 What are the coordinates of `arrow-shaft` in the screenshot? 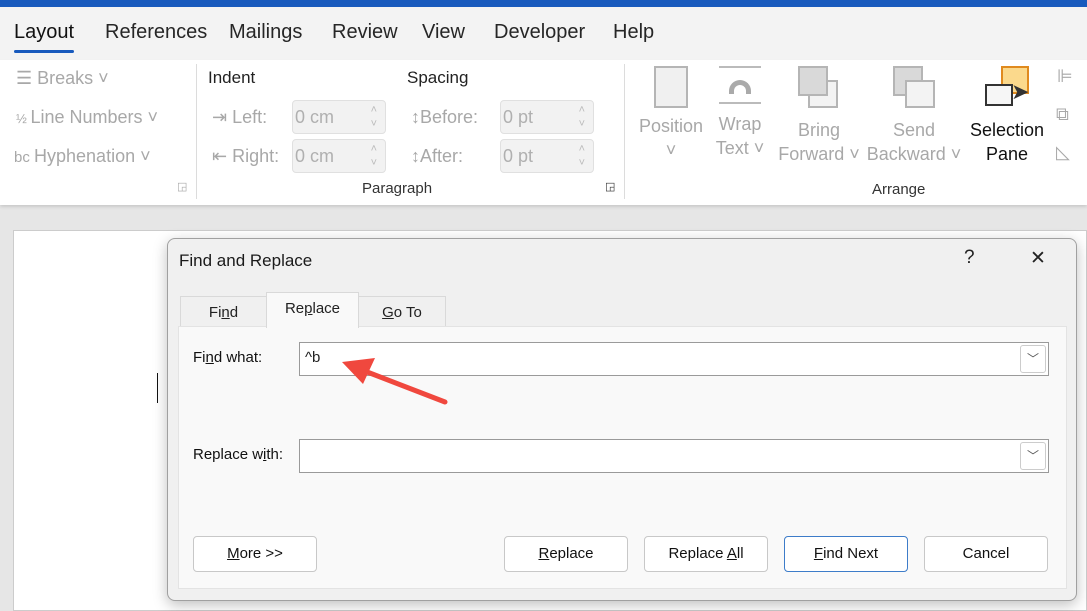 It's located at (403, 386).